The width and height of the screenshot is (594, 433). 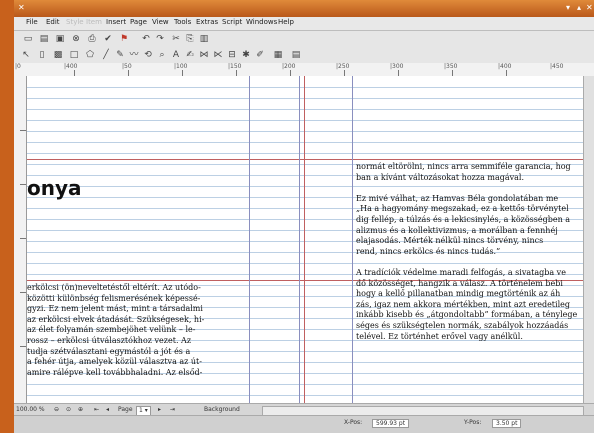 What do you see at coordinates (190, 39) in the screenshot?
I see `copy-icon: ⎘` at bounding box center [190, 39].